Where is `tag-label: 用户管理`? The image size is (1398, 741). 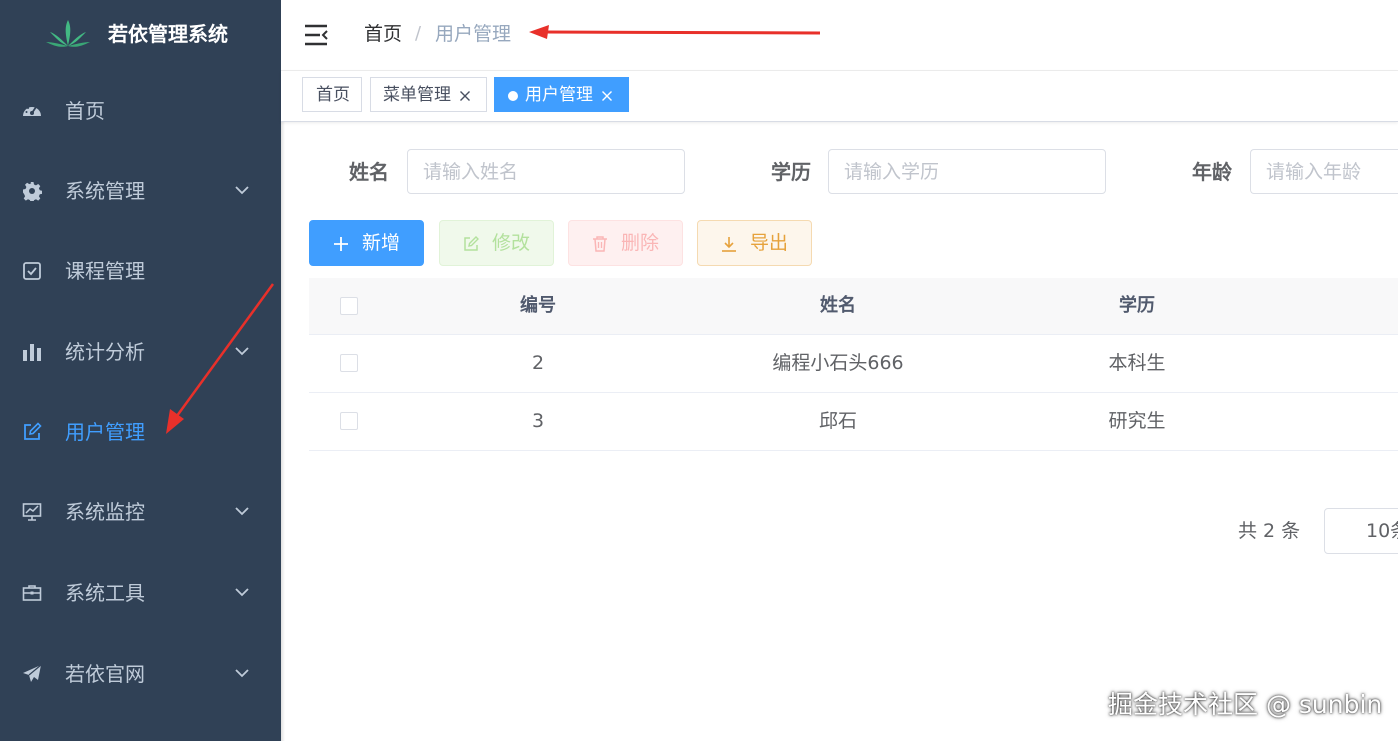
tag-label: 用户管理 is located at coordinates (559, 95).